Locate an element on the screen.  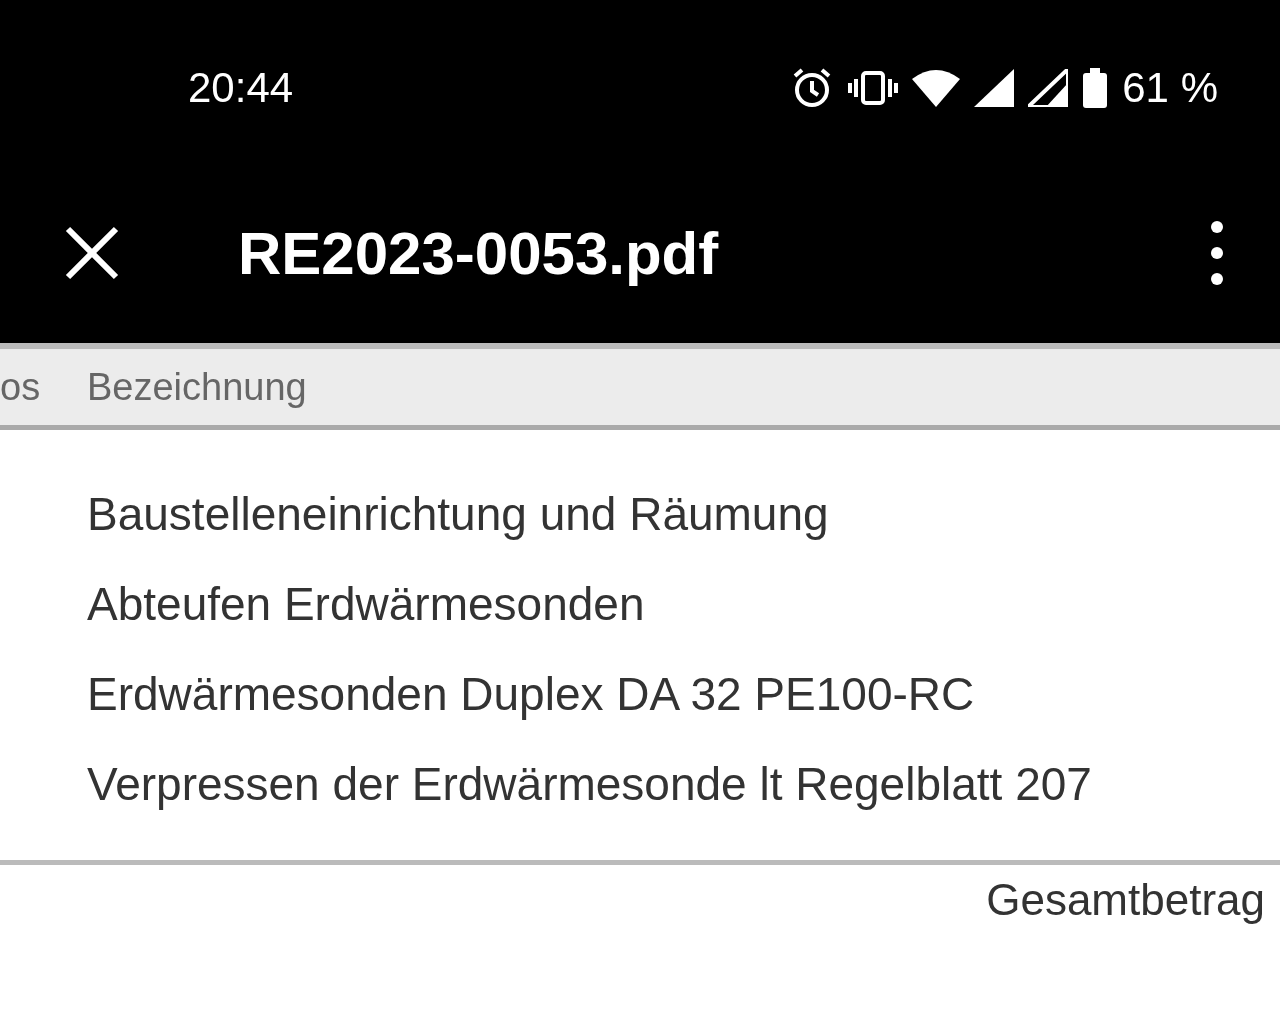
item-description: Abteufen Erdwärmesonden is located at coordinates (366, 604).